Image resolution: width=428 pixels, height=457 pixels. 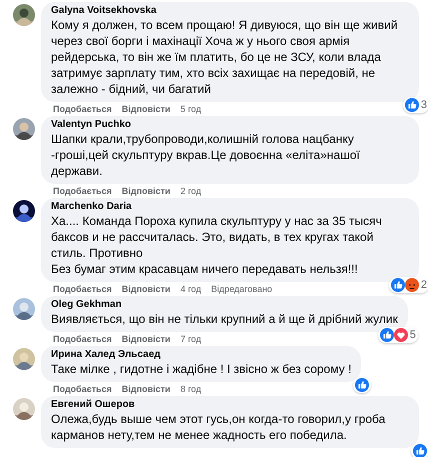 What do you see at coordinates (191, 191) in the screenshot?
I see `timestamp: 2 год` at bounding box center [191, 191].